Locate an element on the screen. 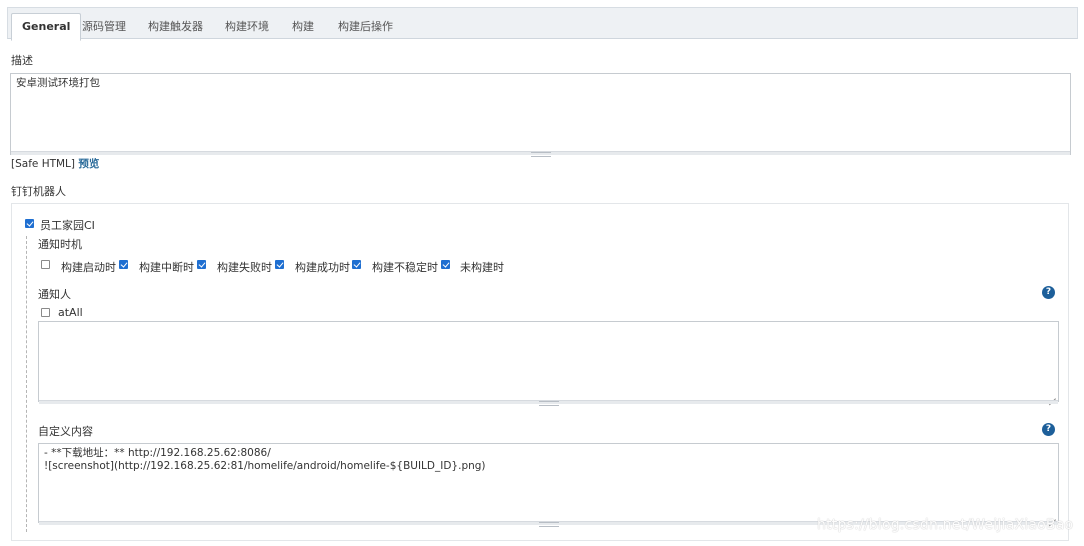 This screenshot has width=1084, height=546. safe-html-label: [Safe HTML] is located at coordinates (43, 164).